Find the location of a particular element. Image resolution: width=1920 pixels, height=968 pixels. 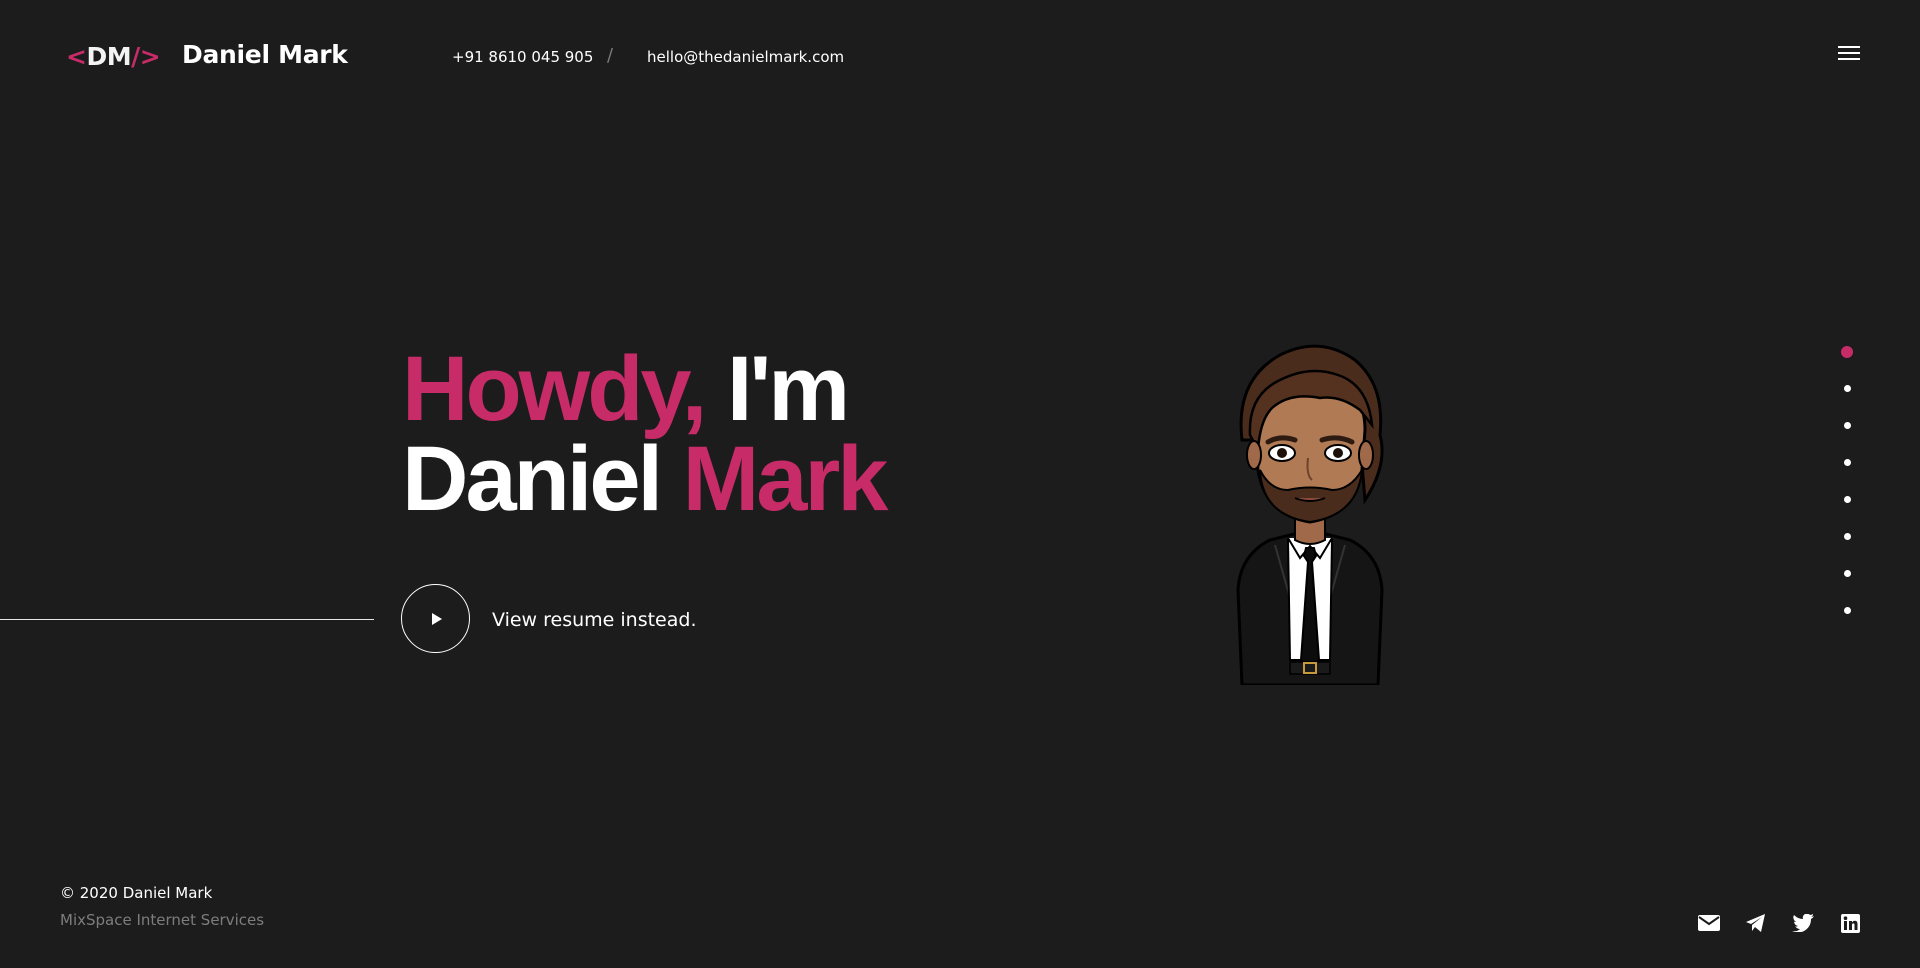

twitter-icon is located at coordinates (1803, 923).